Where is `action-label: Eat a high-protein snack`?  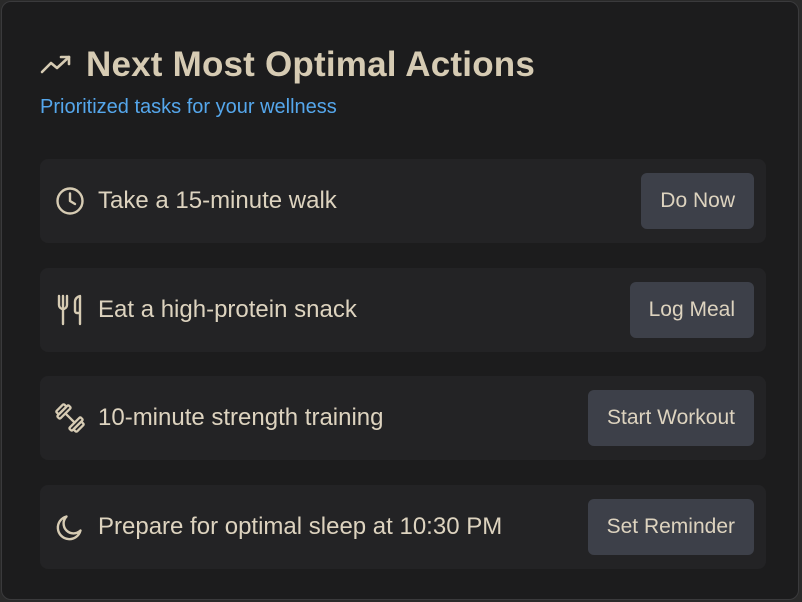 action-label: Eat a high-protein snack is located at coordinates (227, 309).